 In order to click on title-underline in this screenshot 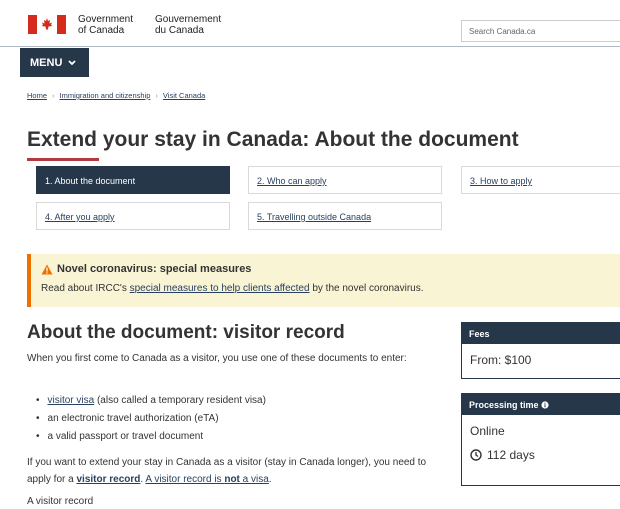, I will do `click(63, 159)`.